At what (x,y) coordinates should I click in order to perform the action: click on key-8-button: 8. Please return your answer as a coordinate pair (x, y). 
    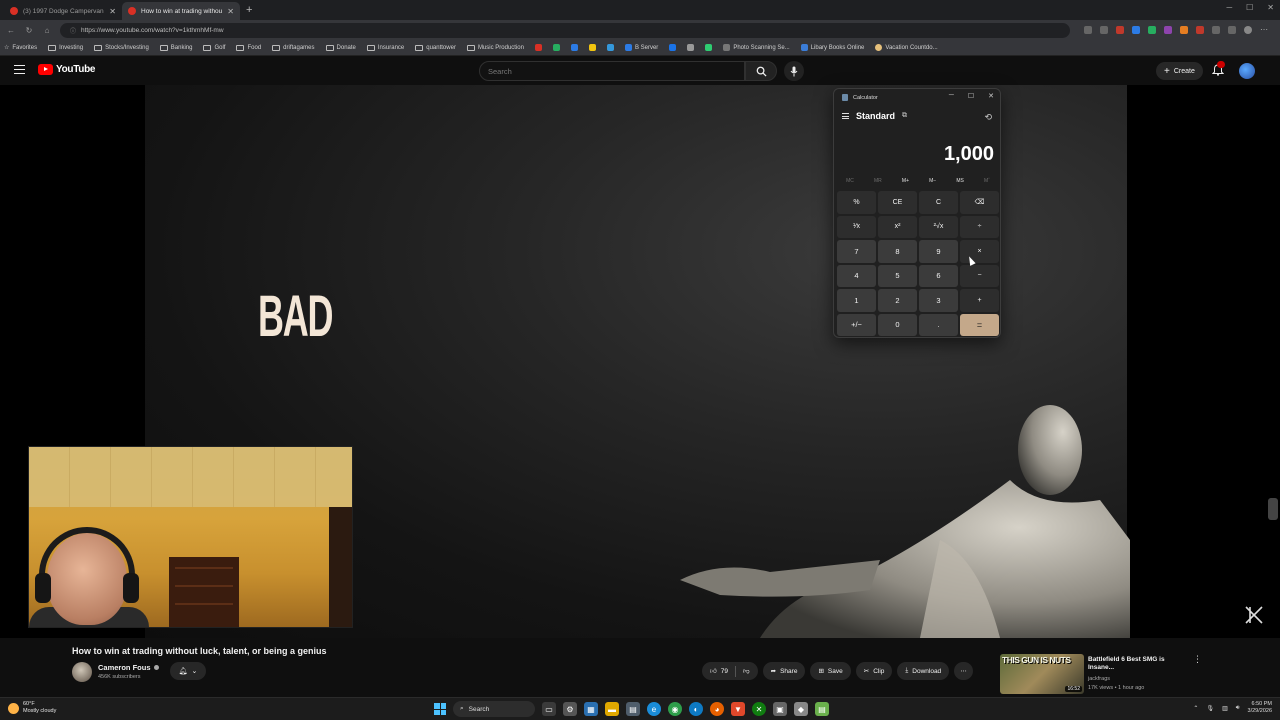
    Looking at the image, I should click on (897, 251).